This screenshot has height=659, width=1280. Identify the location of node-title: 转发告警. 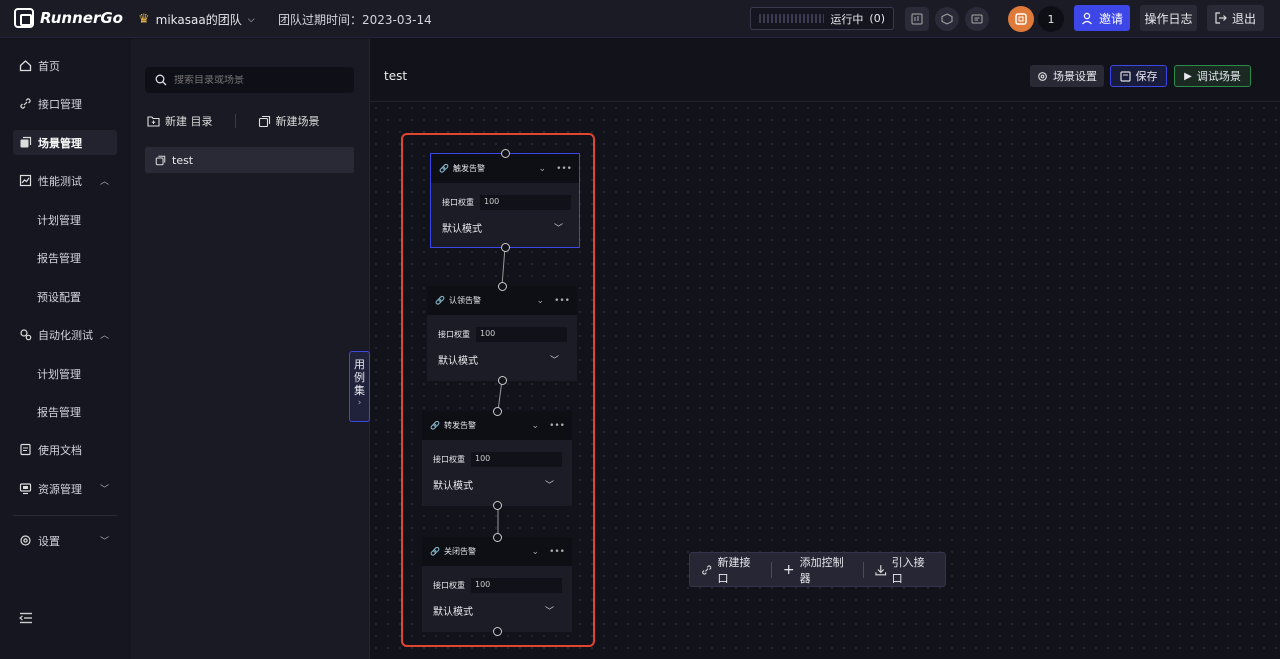
(459, 425).